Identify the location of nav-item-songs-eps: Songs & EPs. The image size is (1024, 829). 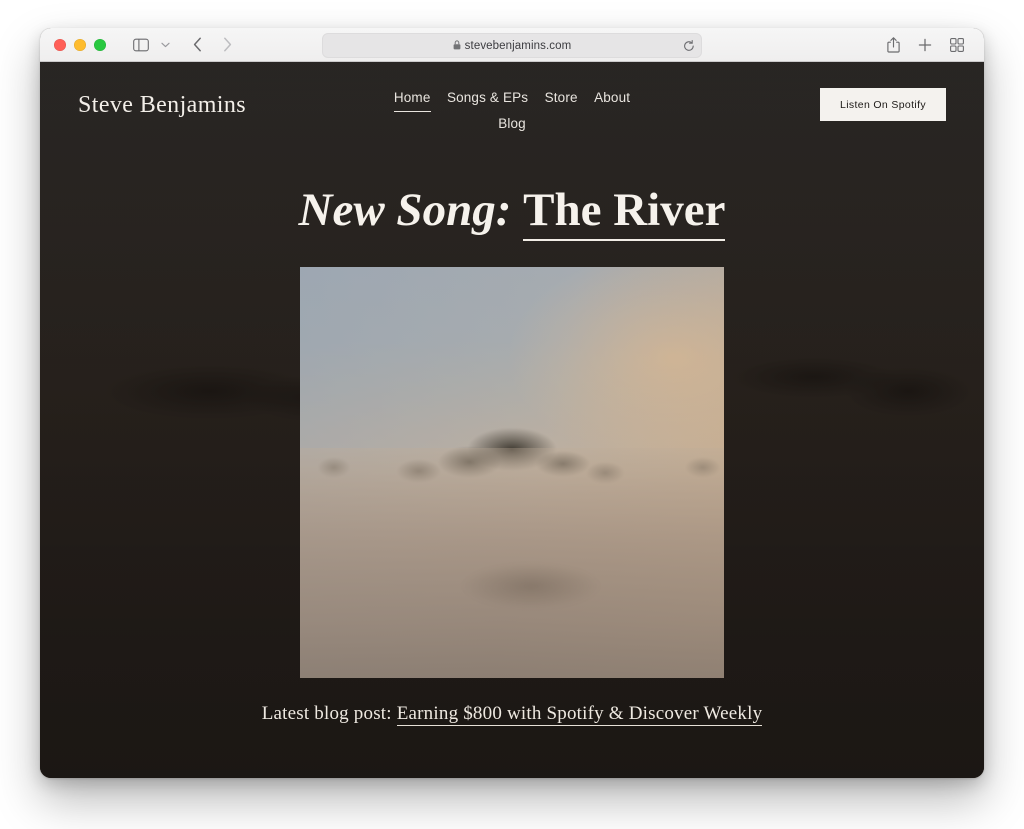
(487, 98).